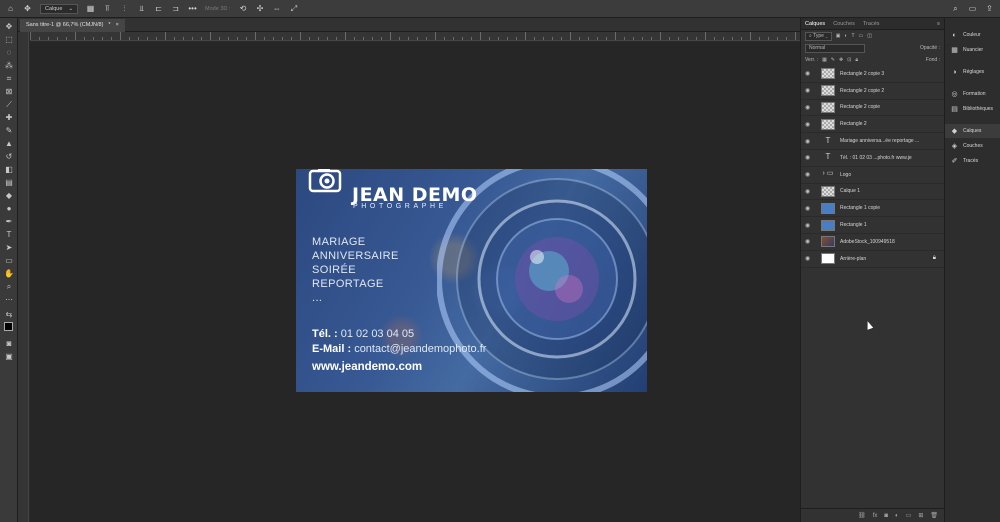  I want to click on filter-type-select: ⌕ Type ⌄, so click(818, 36).